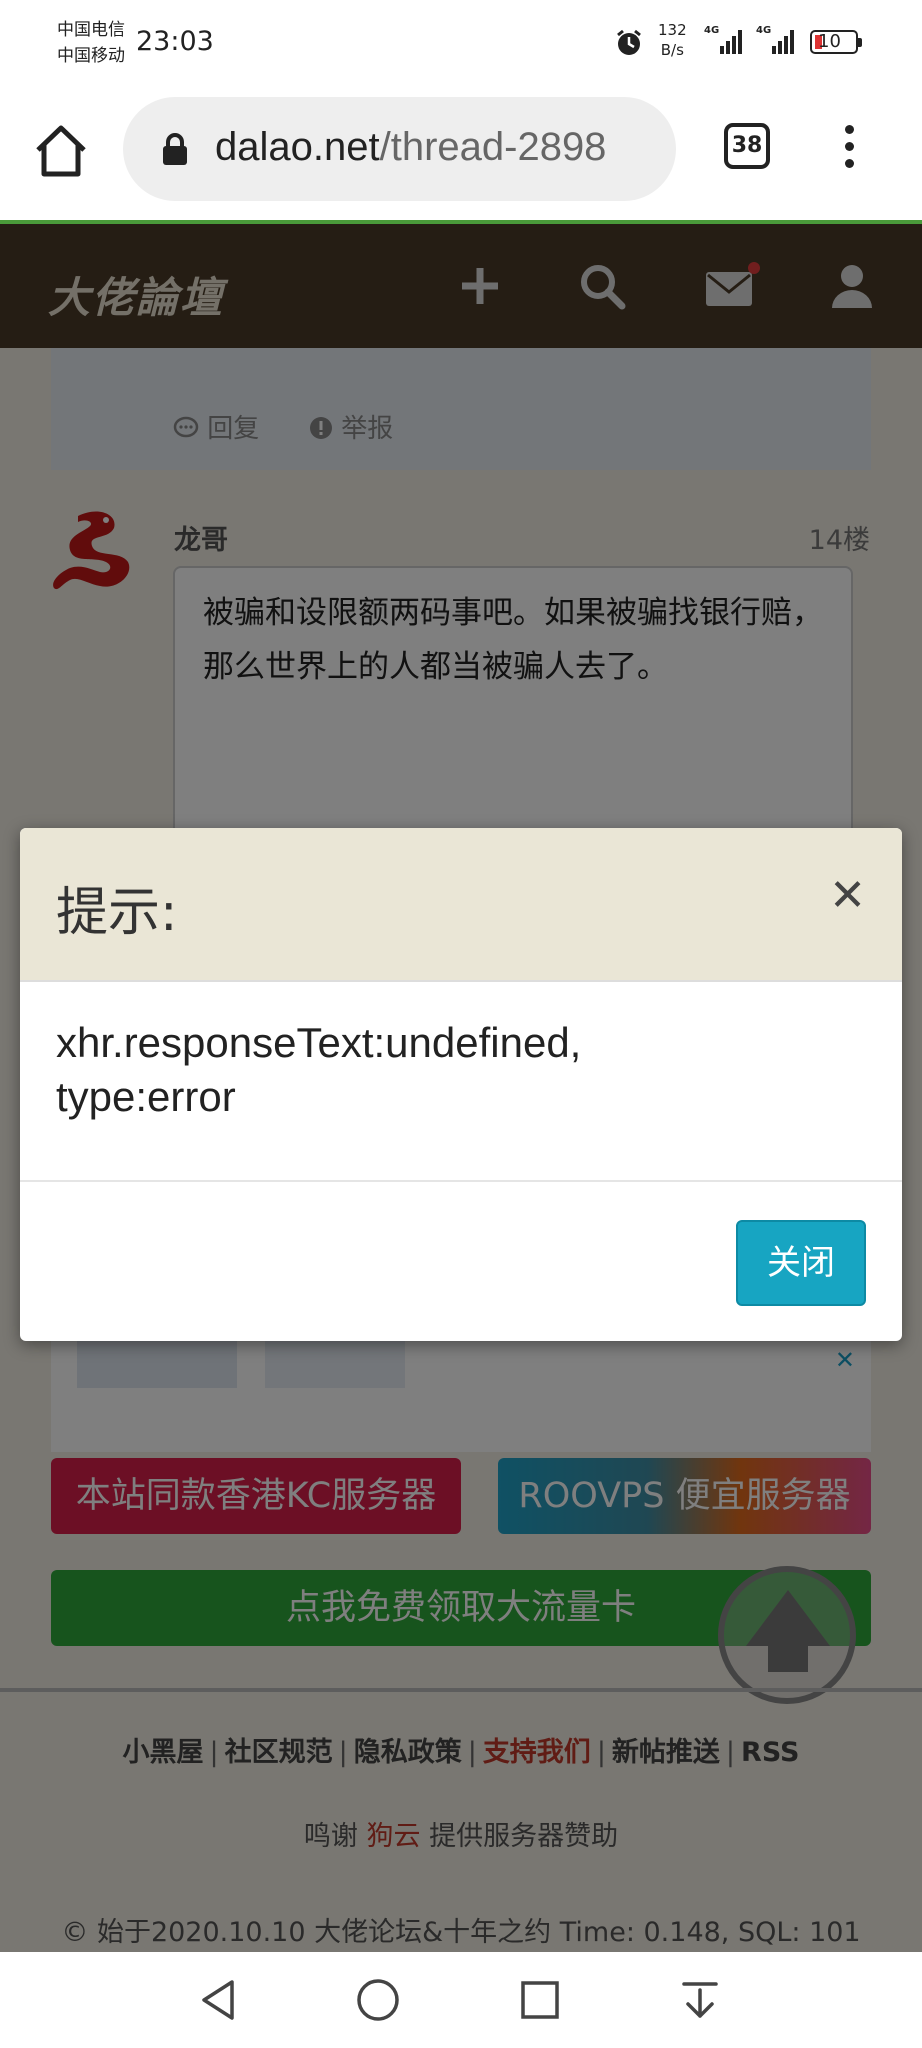 The width and height of the screenshot is (922, 2048). What do you see at coordinates (175, 151) in the screenshot?
I see `lock-icon` at bounding box center [175, 151].